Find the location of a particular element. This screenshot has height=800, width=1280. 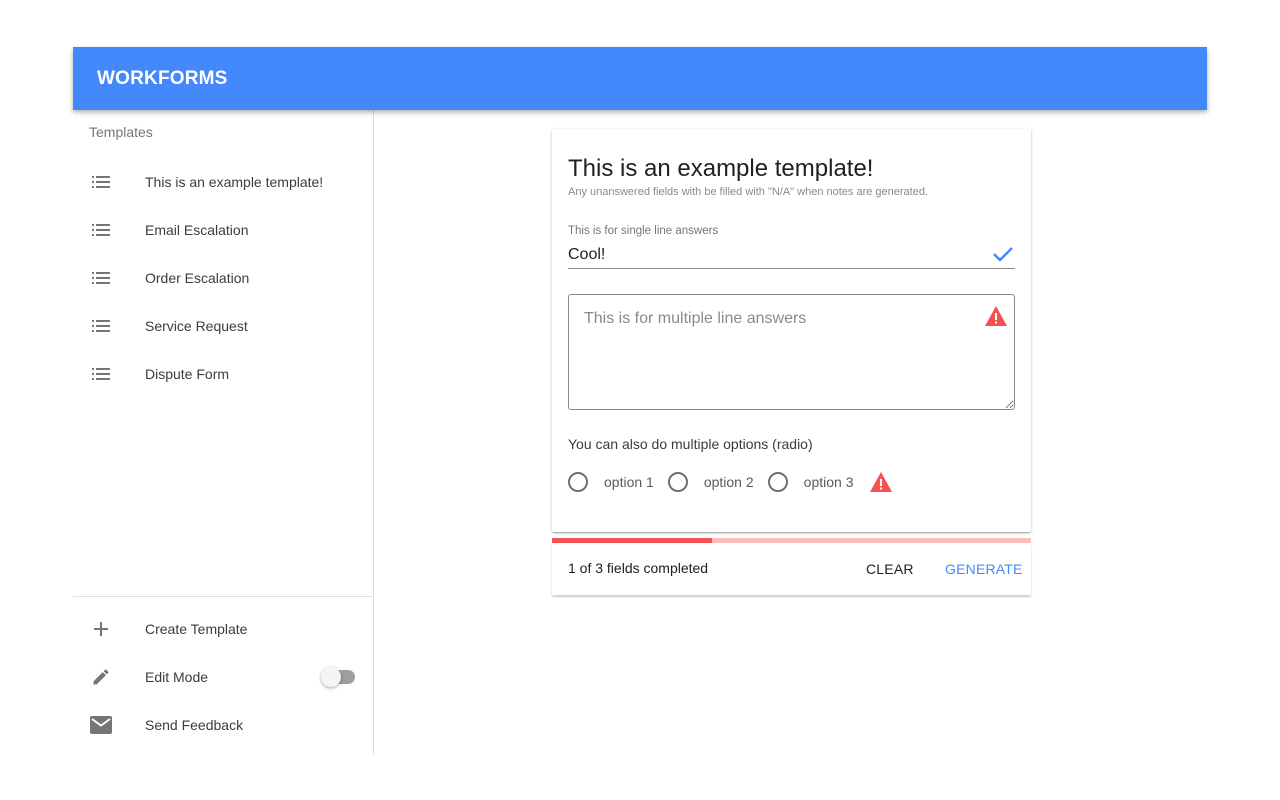

single-line-label: This is for single line answers is located at coordinates (643, 231).